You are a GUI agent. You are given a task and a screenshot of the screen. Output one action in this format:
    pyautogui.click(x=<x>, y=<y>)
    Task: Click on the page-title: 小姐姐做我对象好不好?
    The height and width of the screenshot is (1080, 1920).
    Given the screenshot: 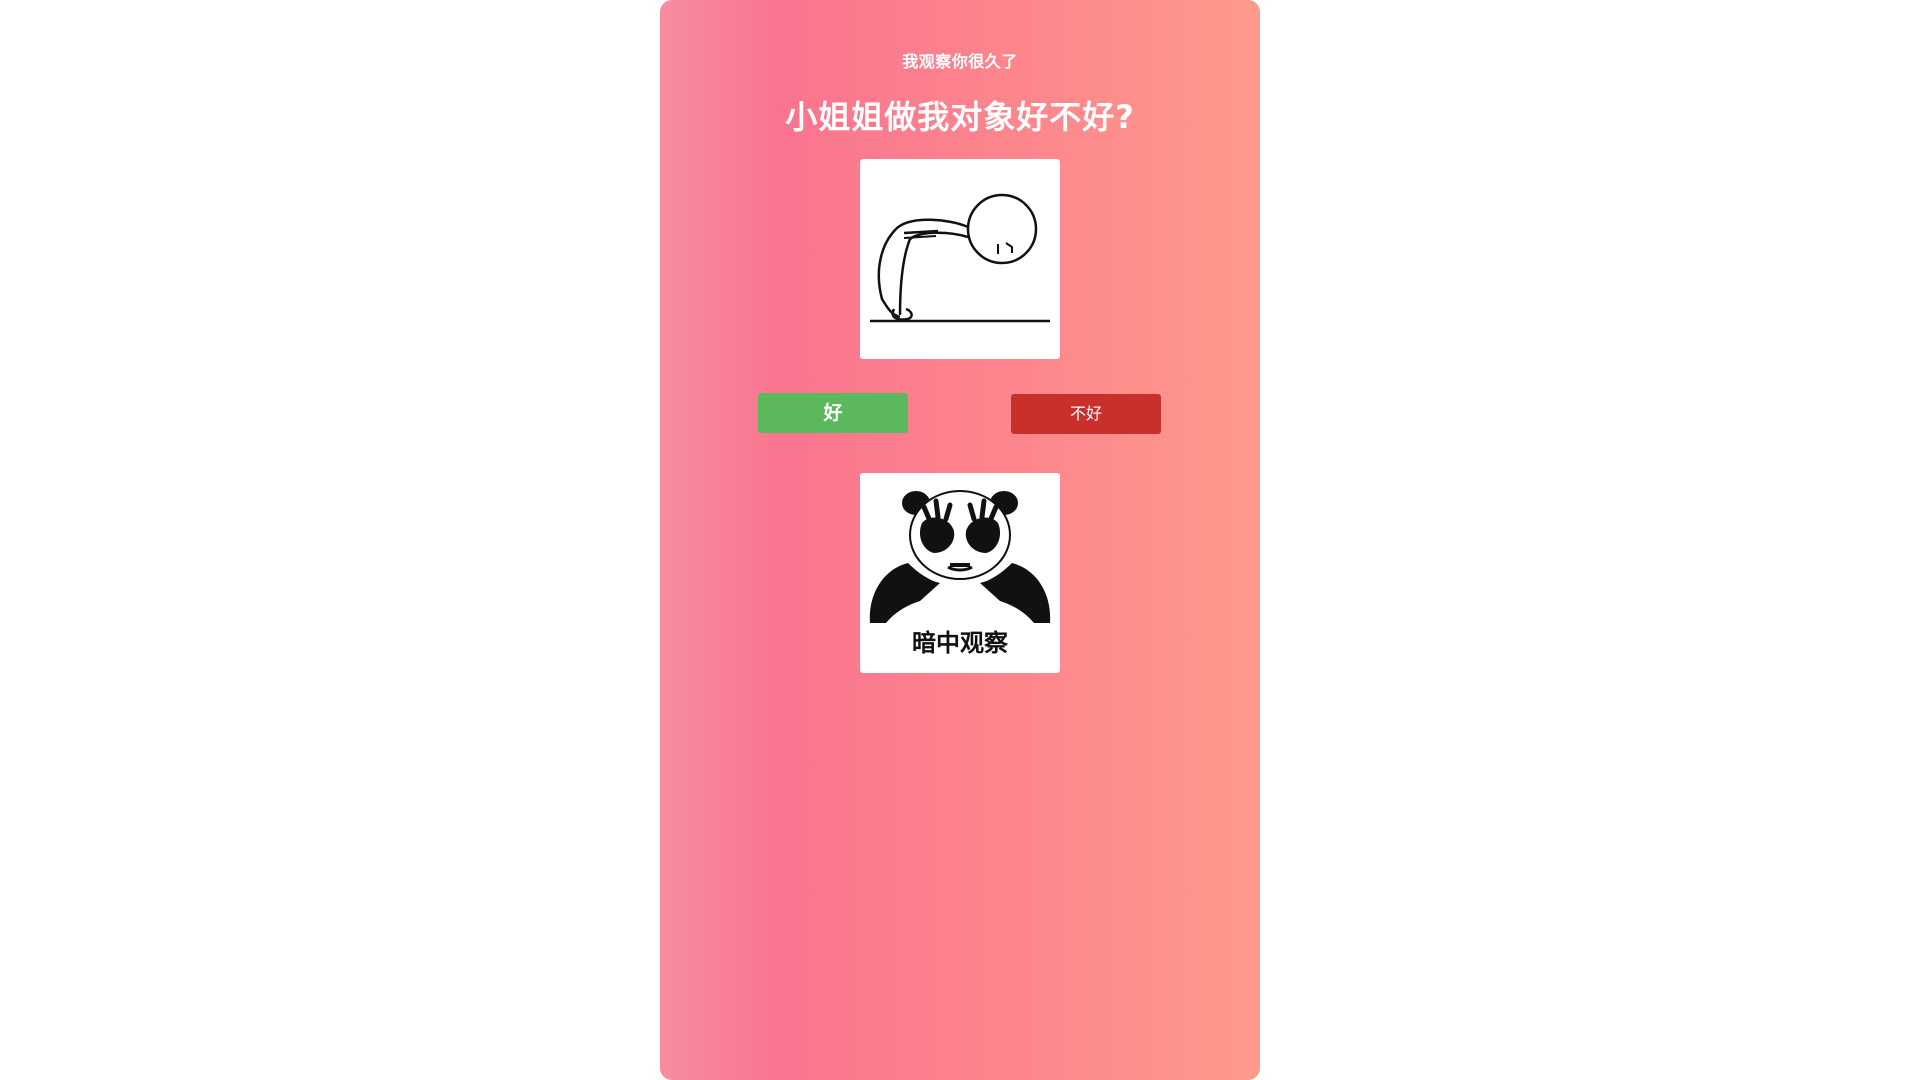 What is the action you would take?
    pyautogui.click(x=960, y=117)
    